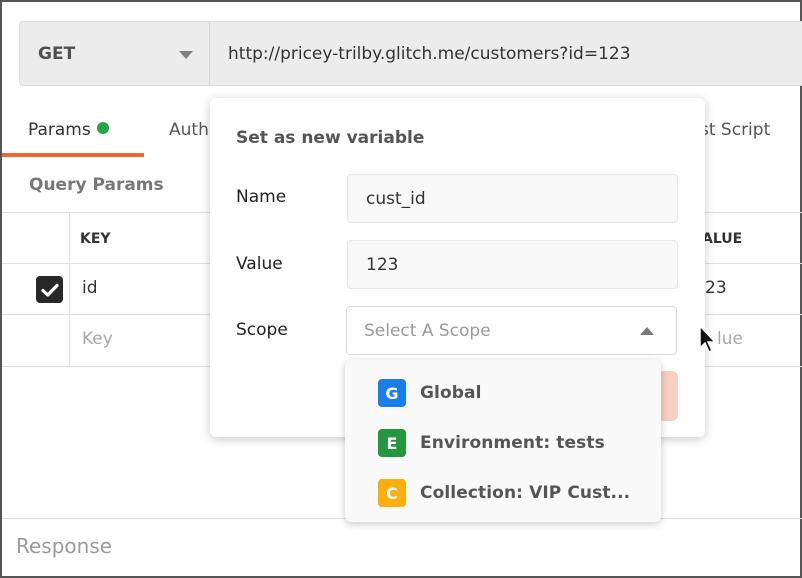 This screenshot has width=802, height=578. I want to click on scope-label: Scope, so click(262, 330).